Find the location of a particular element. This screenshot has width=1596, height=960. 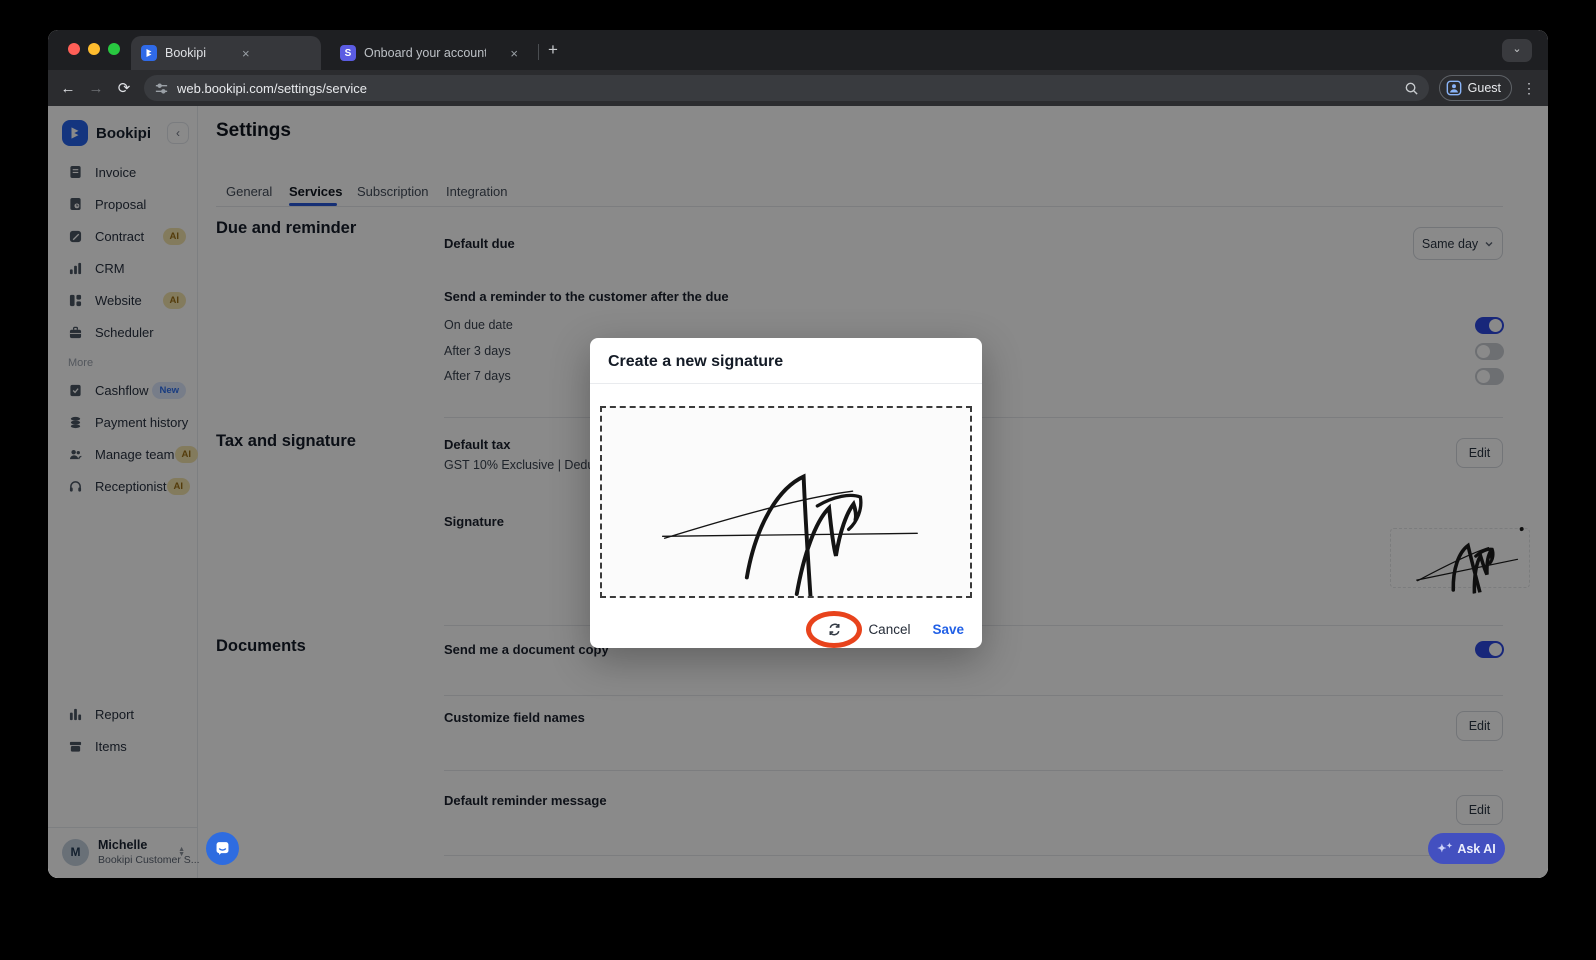

tab-onboard: S Onboard your account × is located at coordinates (429, 53).